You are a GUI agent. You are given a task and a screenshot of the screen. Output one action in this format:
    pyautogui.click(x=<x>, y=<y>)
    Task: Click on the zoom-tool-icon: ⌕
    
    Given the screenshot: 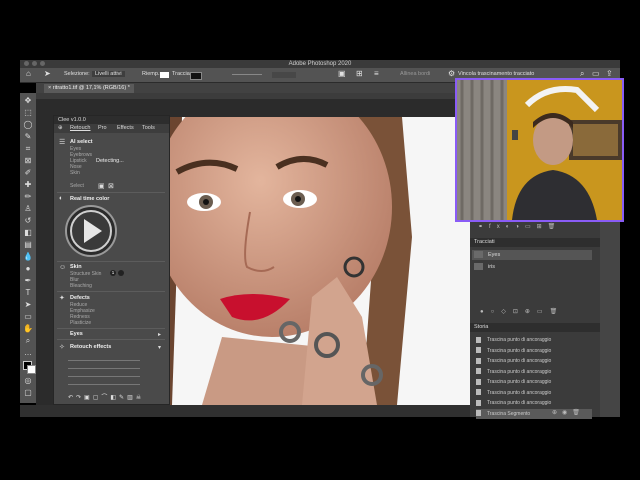 What is the action you would take?
    pyautogui.click(x=28, y=341)
    